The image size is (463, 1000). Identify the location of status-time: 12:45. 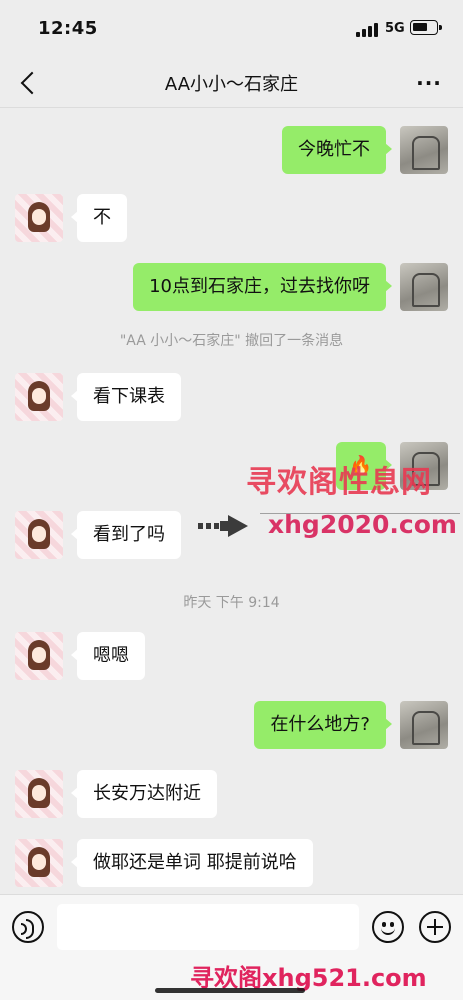
(68, 28).